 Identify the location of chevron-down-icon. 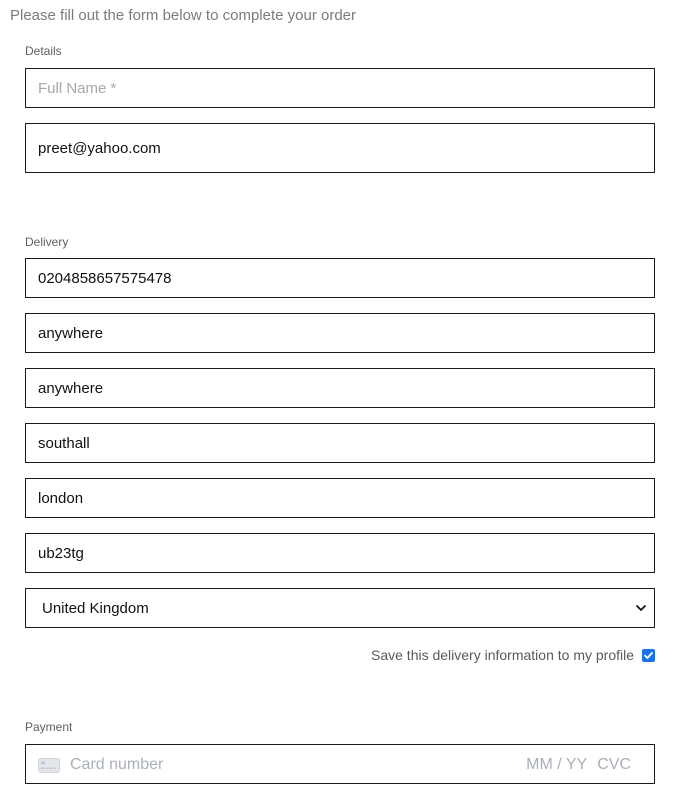
(641, 608).